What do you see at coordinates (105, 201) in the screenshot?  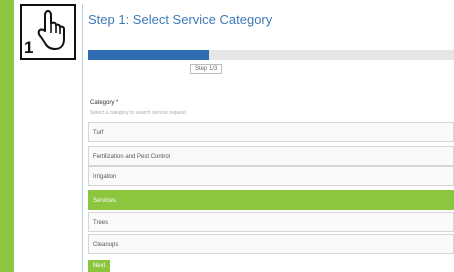 I see `option-label: Services` at bounding box center [105, 201].